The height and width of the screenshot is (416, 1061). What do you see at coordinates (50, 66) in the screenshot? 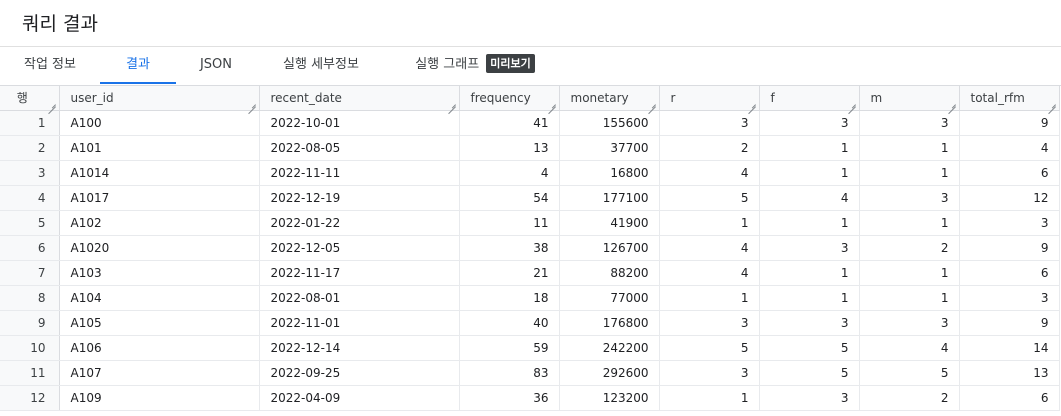
I see `tab-job-info: 작업 정보` at bounding box center [50, 66].